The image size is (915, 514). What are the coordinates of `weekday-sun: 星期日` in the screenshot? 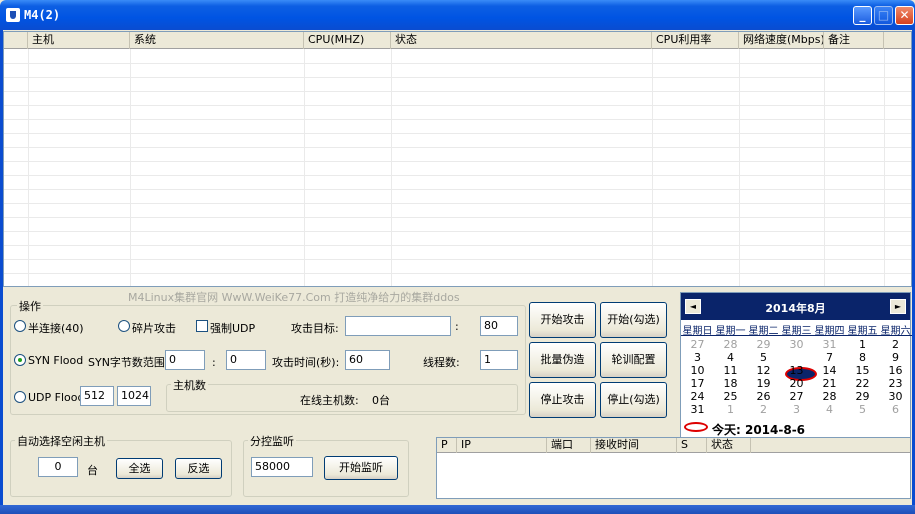 It's located at (697, 331).